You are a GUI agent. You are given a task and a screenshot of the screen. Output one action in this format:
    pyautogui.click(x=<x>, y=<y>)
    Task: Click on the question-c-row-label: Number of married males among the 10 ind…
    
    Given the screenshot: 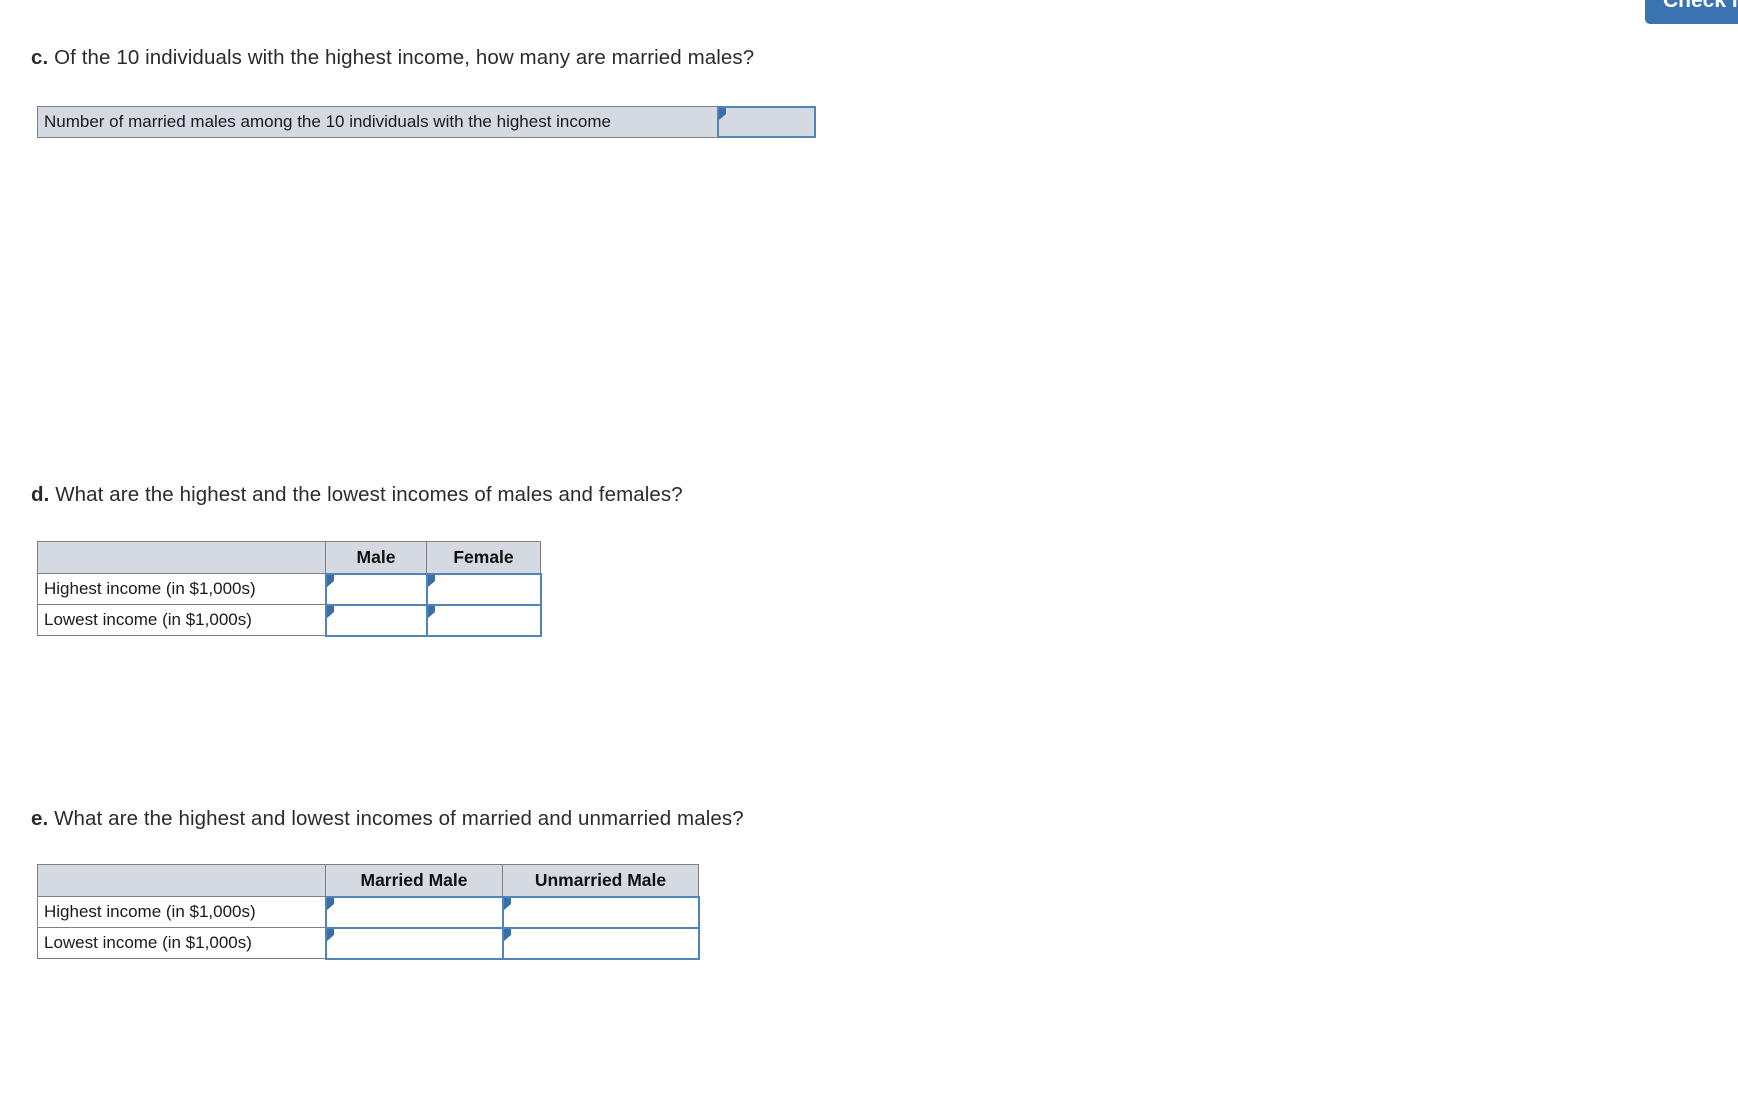 What is the action you would take?
    pyautogui.click(x=377, y=122)
    